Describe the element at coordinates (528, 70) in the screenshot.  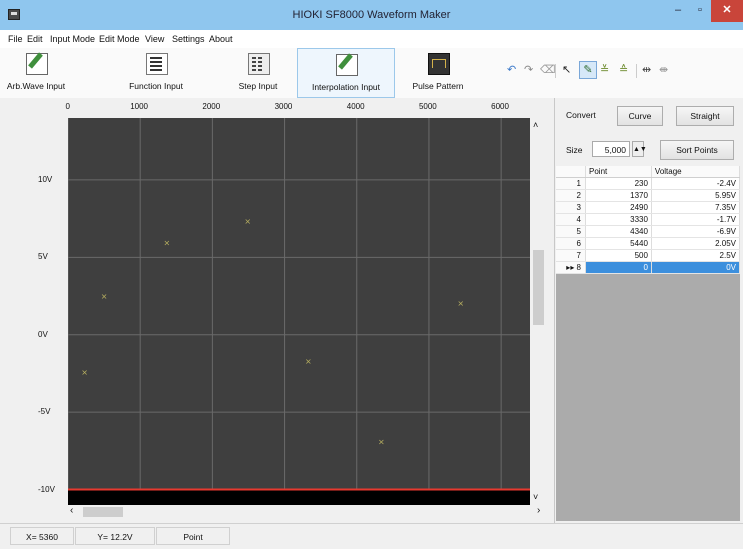
I see `redo-icon: ↷` at that location.